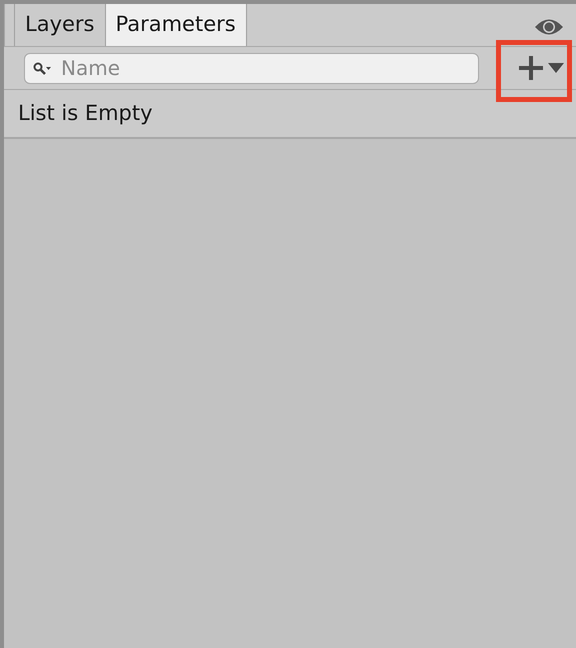 Image resolution: width=576 pixels, height=648 pixels. What do you see at coordinates (556, 68) in the screenshot?
I see `caret-icon` at bounding box center [556, 68].